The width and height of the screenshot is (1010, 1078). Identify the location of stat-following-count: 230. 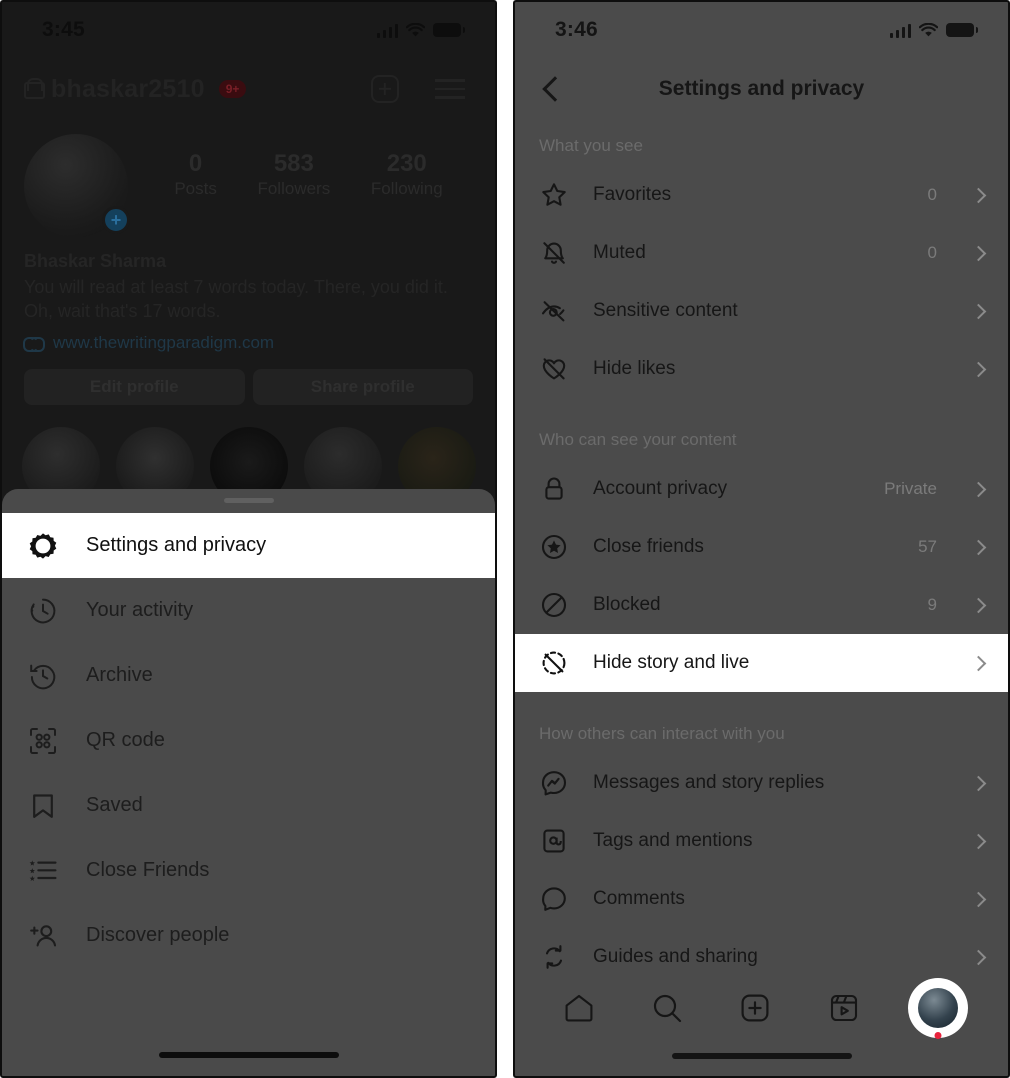
(406, 163).